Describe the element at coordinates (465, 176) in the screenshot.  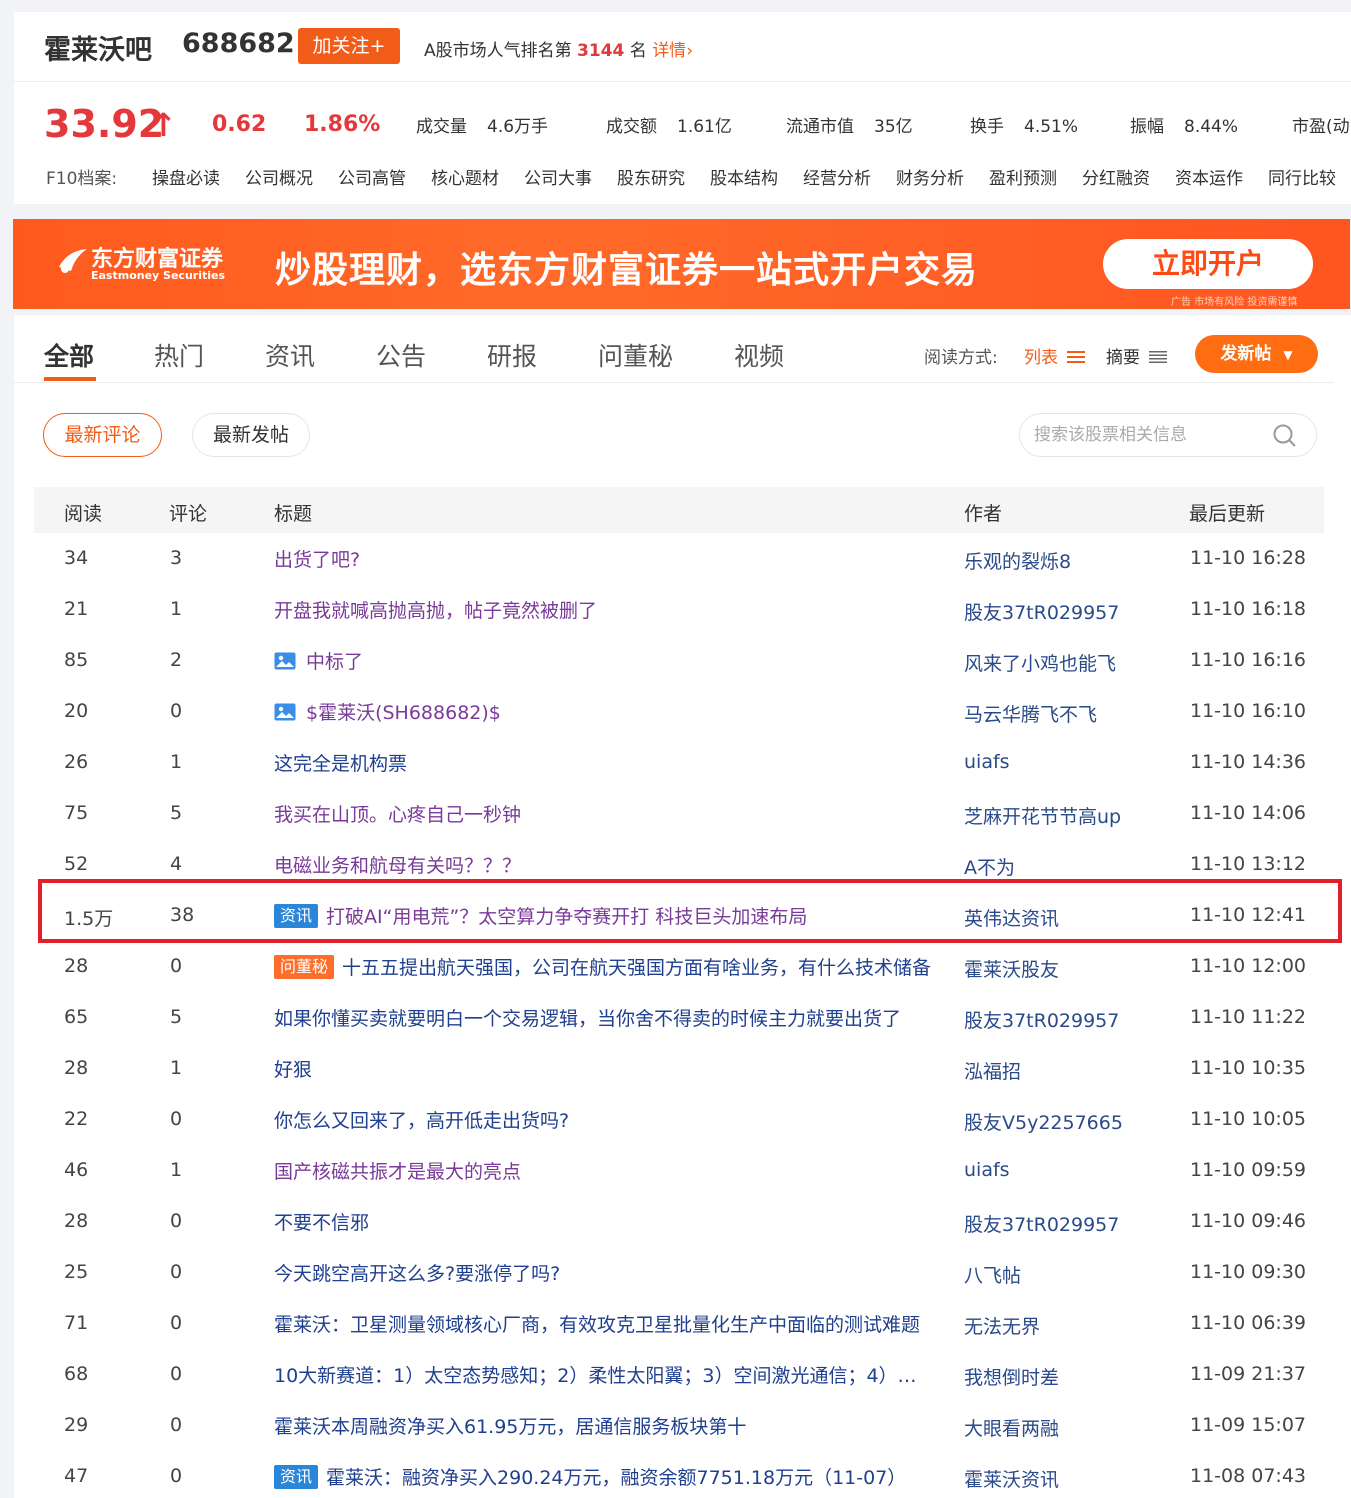
I see `f10-link: 核心题材` at that location.